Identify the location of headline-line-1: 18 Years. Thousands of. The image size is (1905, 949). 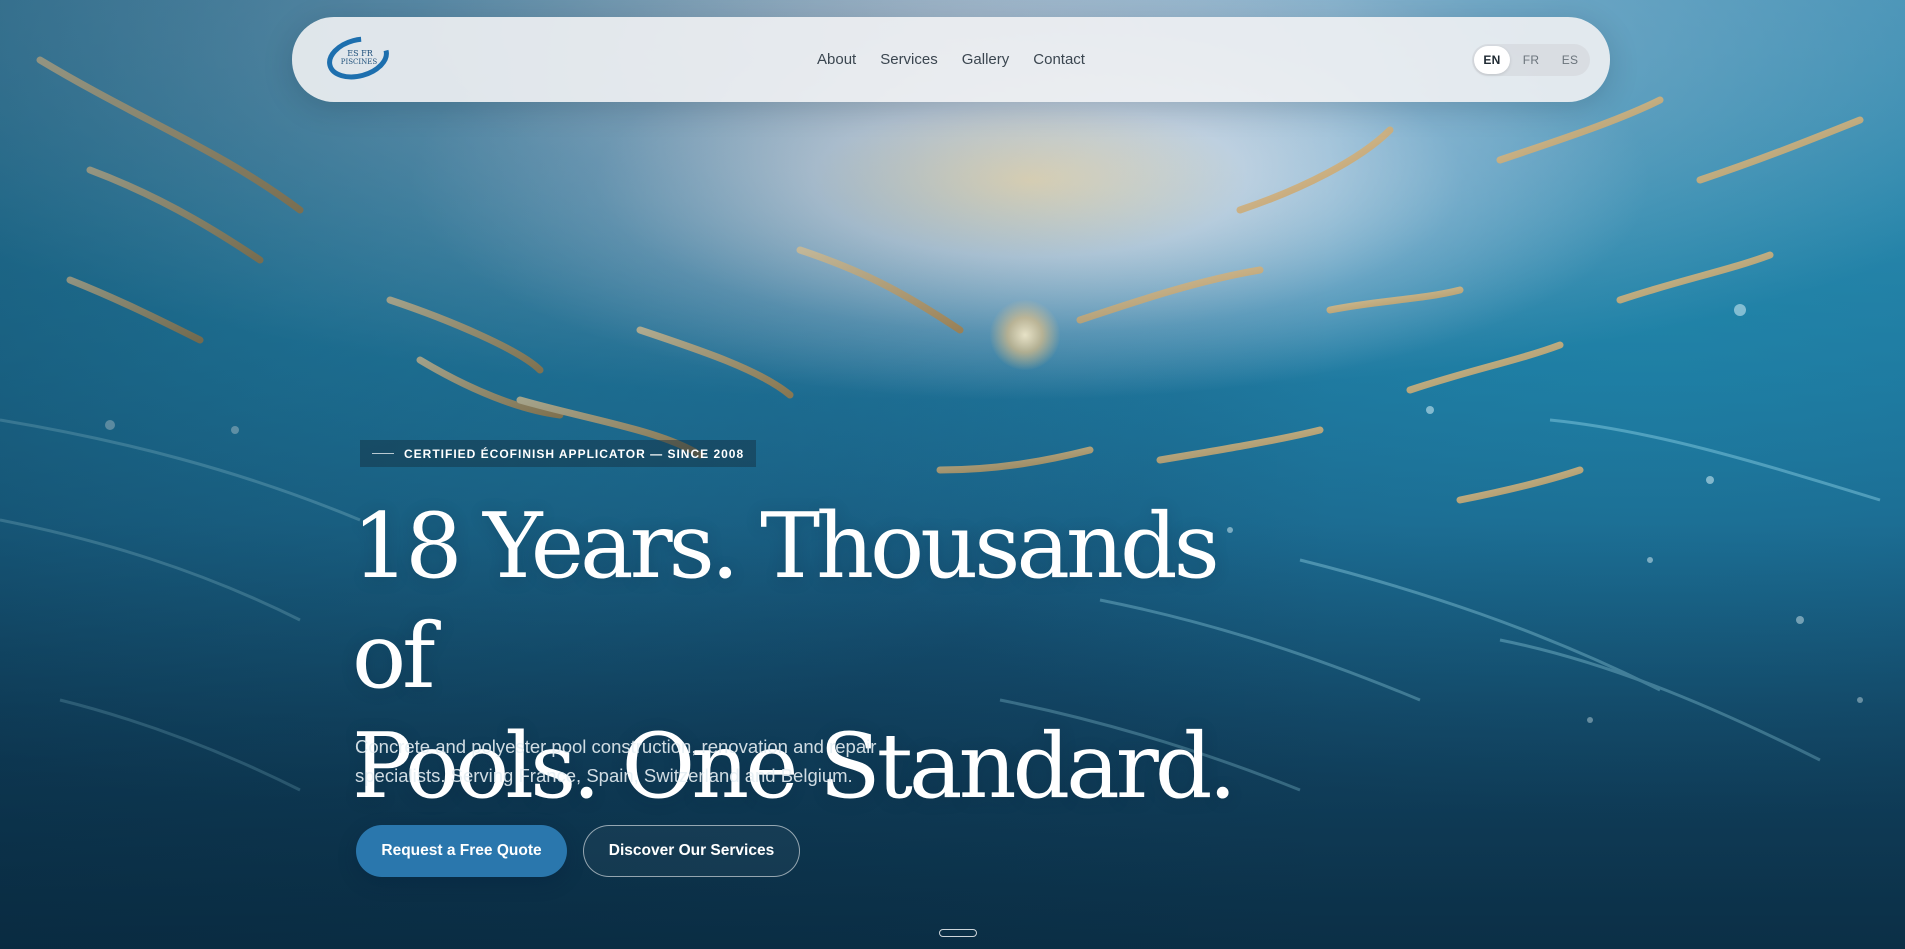
(786, 601).